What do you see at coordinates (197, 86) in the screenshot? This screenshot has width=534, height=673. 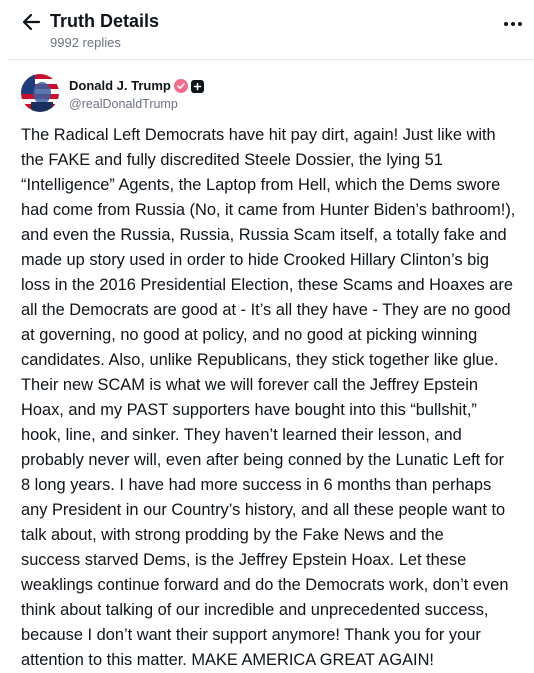 I see `plus-badge-icon` at bounding box center [197, 86].